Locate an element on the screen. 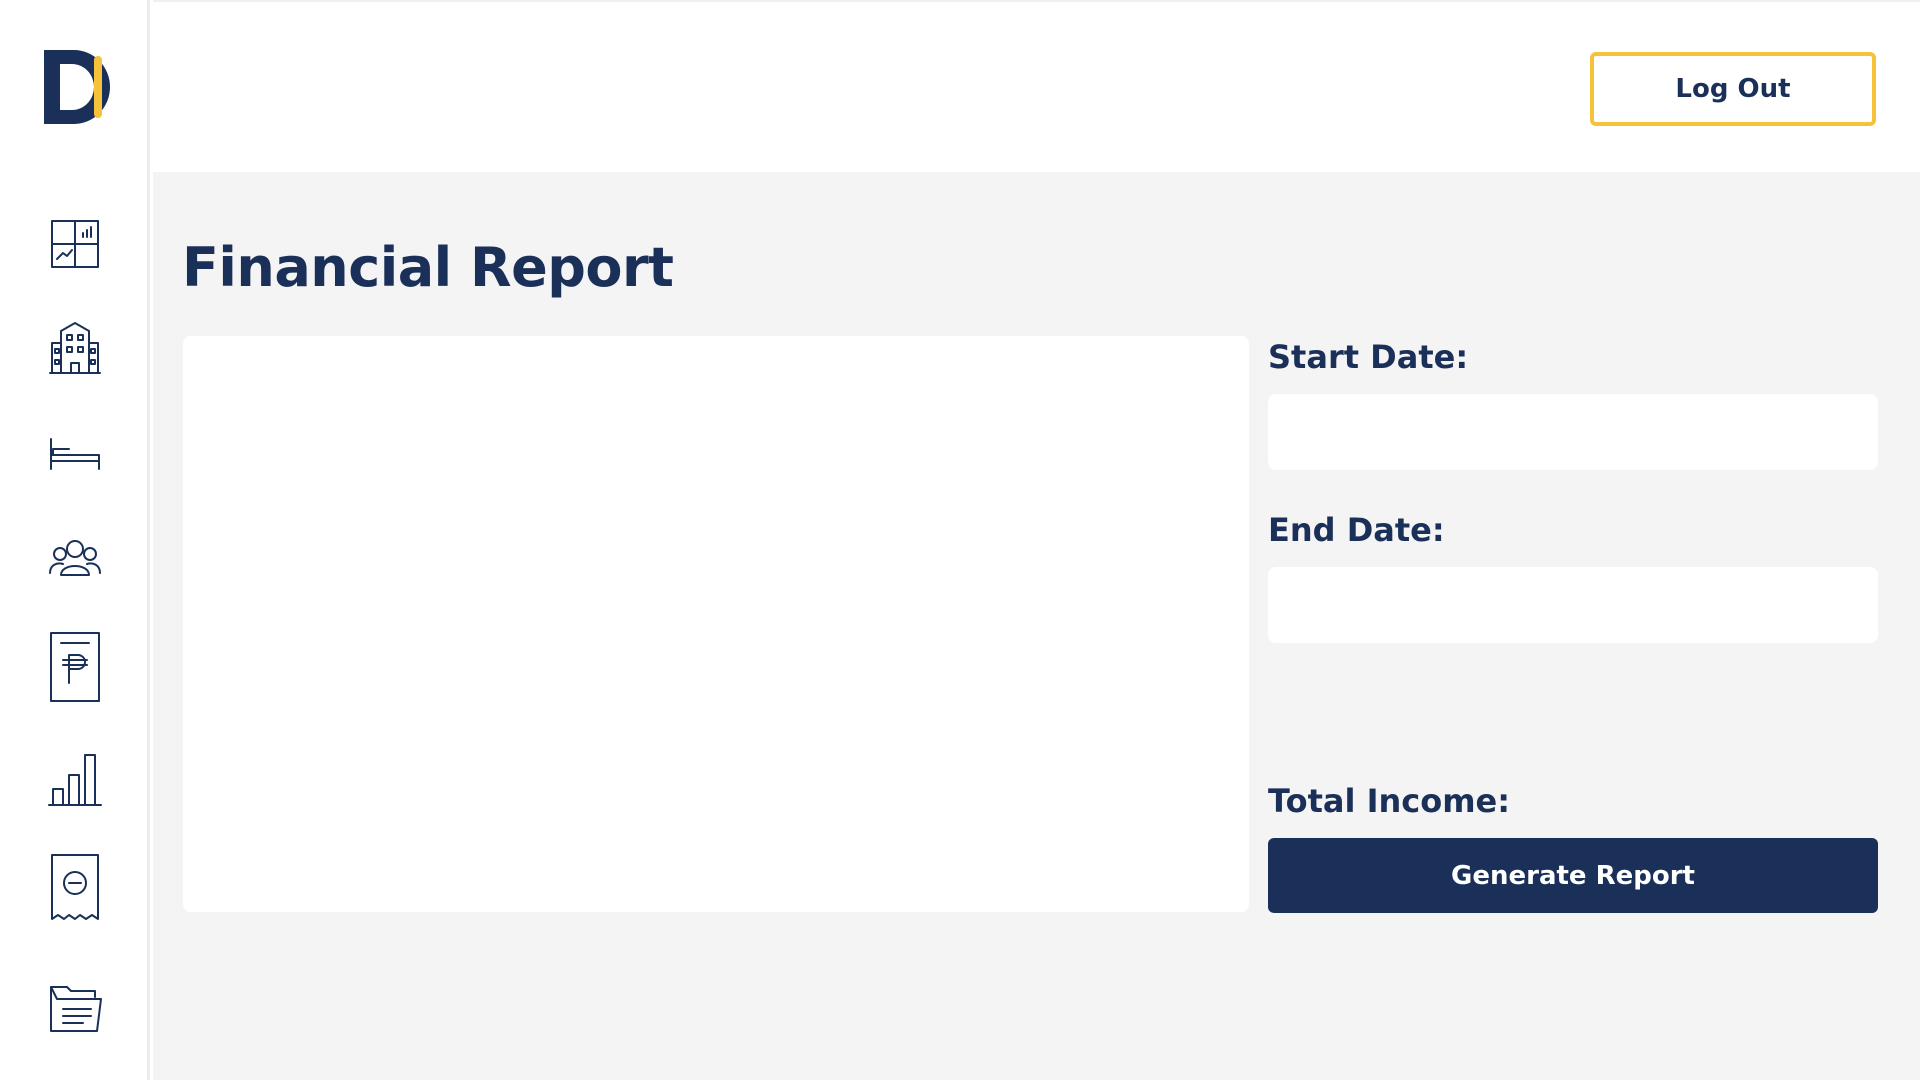  folder-icon is located at coordinates (76, 1009).